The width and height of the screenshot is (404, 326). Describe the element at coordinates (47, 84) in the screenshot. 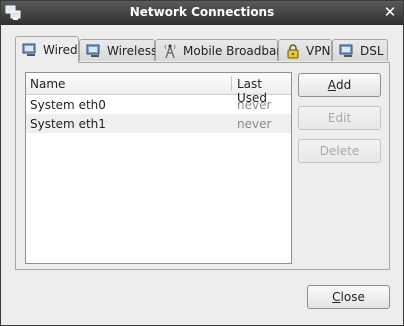

I see `column-header-name: Name` at that location.